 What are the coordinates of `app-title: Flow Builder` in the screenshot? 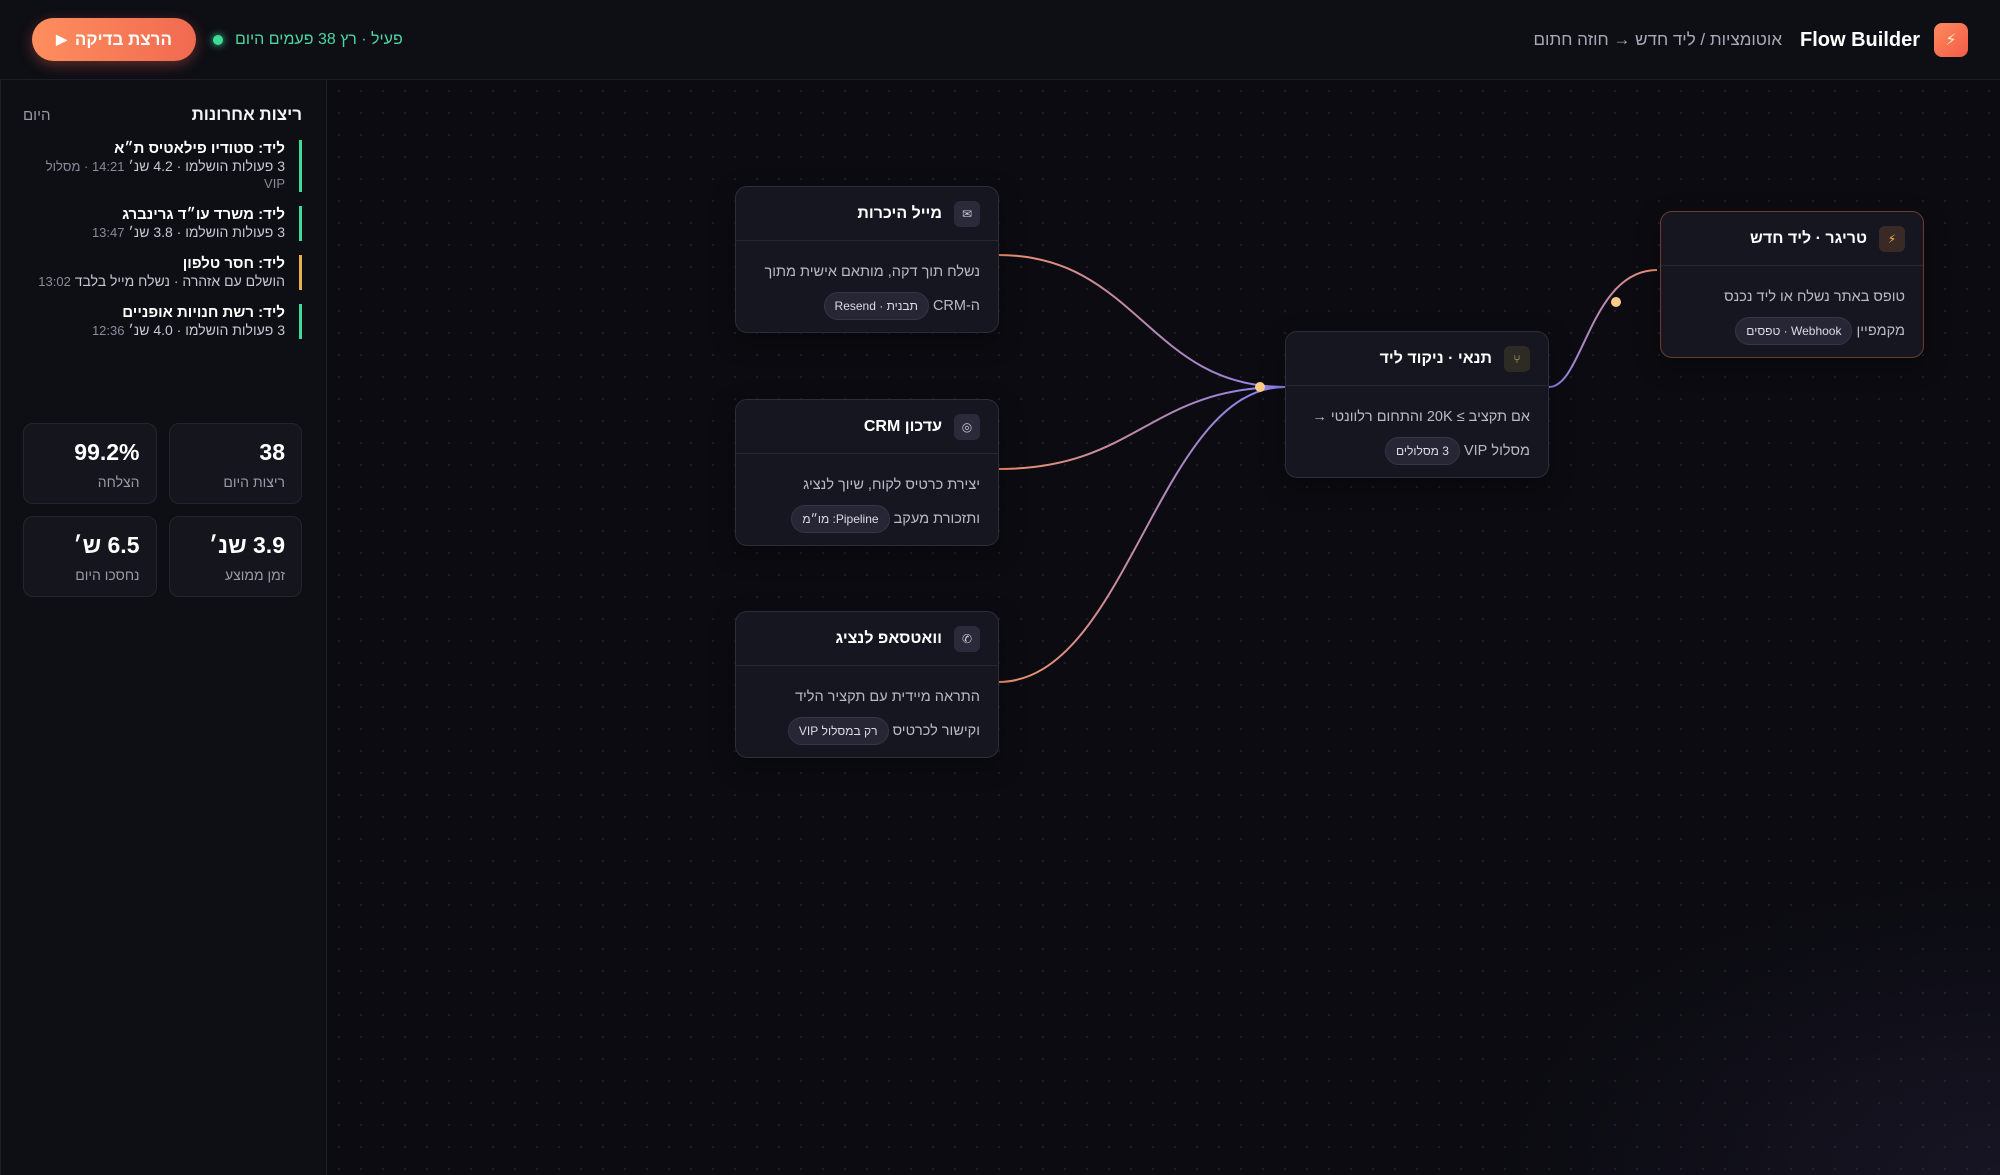 It's located at (1860, 39).